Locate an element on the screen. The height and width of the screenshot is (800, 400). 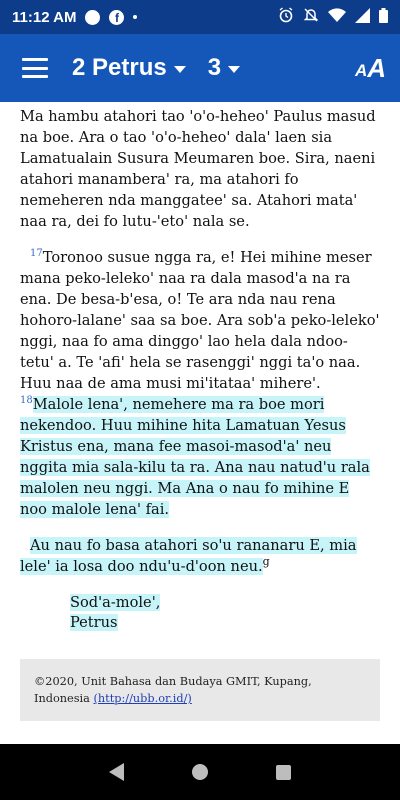
dot-icon is located at coordinates (135, 17).